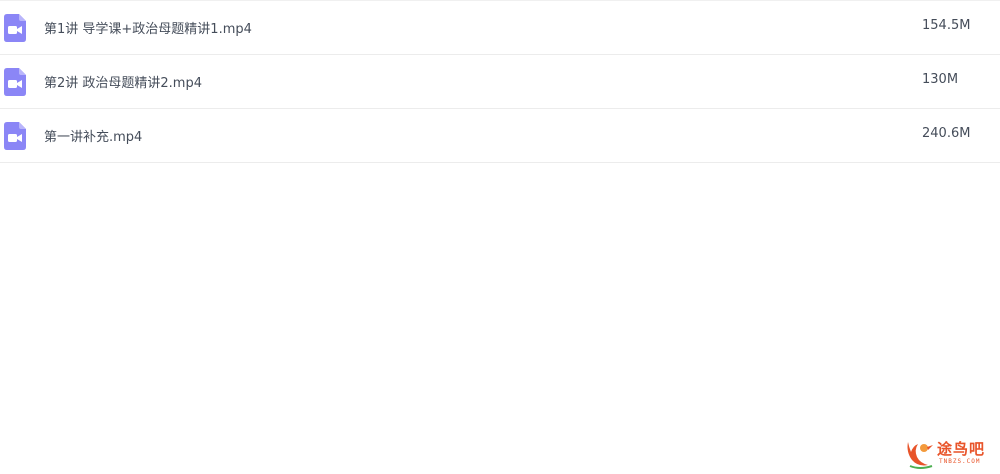 The image size is (1000, 474). I want to click on file-name: 第2讲 政治母题精讲2.mp4, so click(123, 81).